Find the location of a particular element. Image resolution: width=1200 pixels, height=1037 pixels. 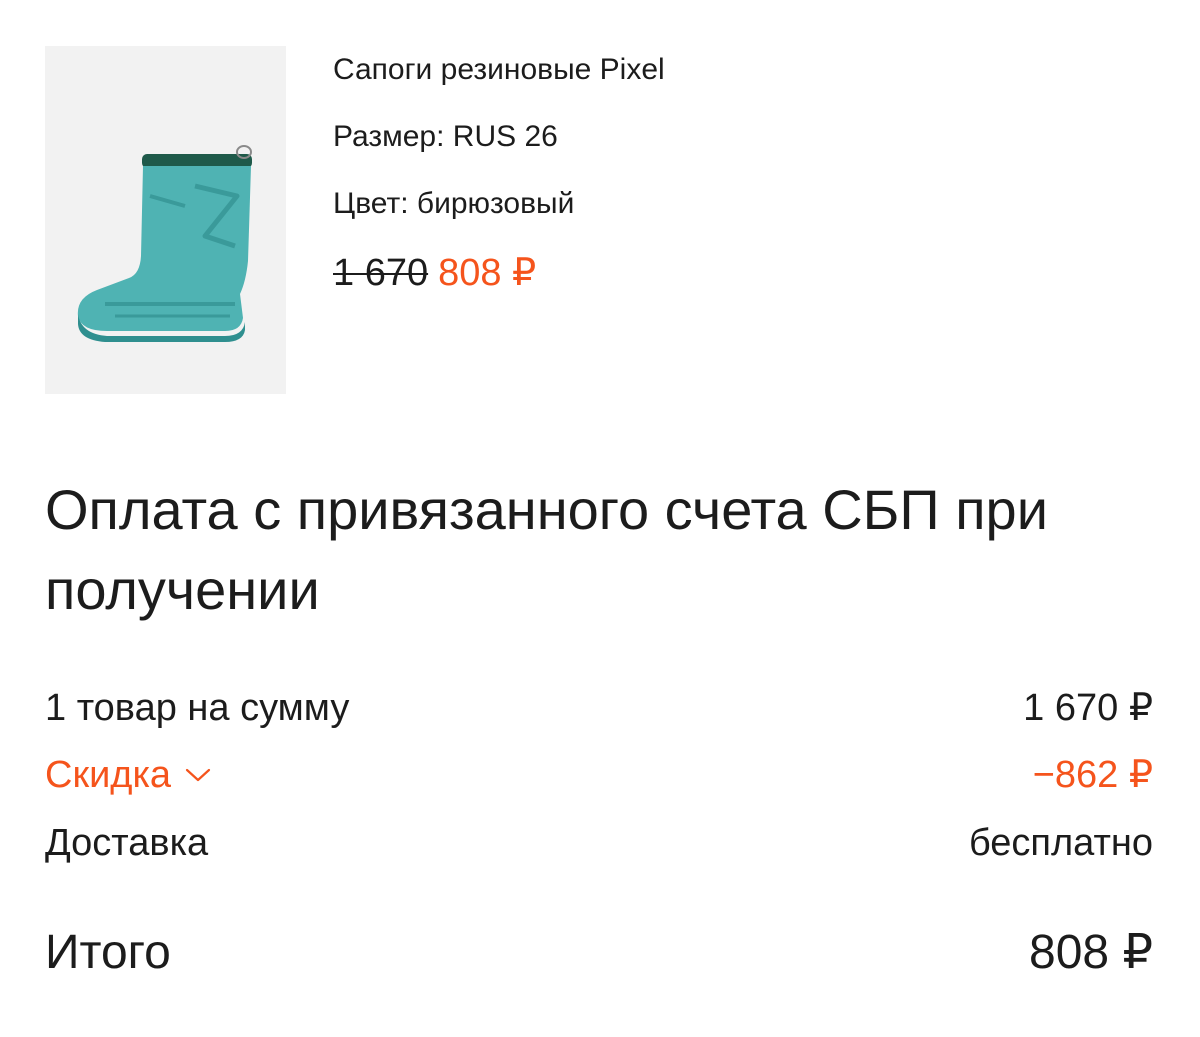

product-image is located at coordinates (165, 220).